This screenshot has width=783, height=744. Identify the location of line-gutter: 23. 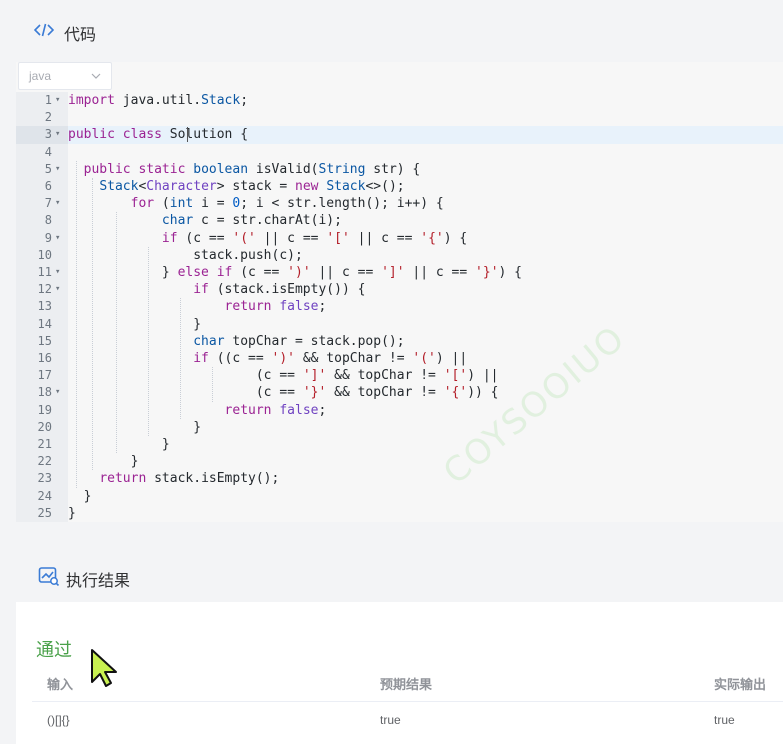
(42, 479).